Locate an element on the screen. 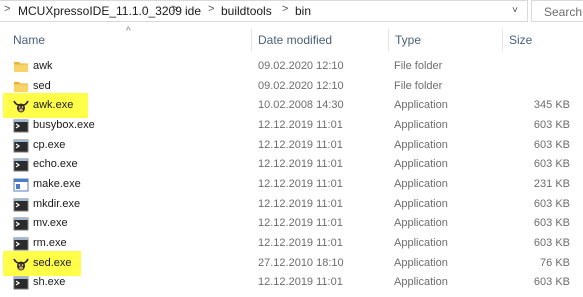  breadcrumb-buildtools: buildtools is located at coordinates (246, 11).